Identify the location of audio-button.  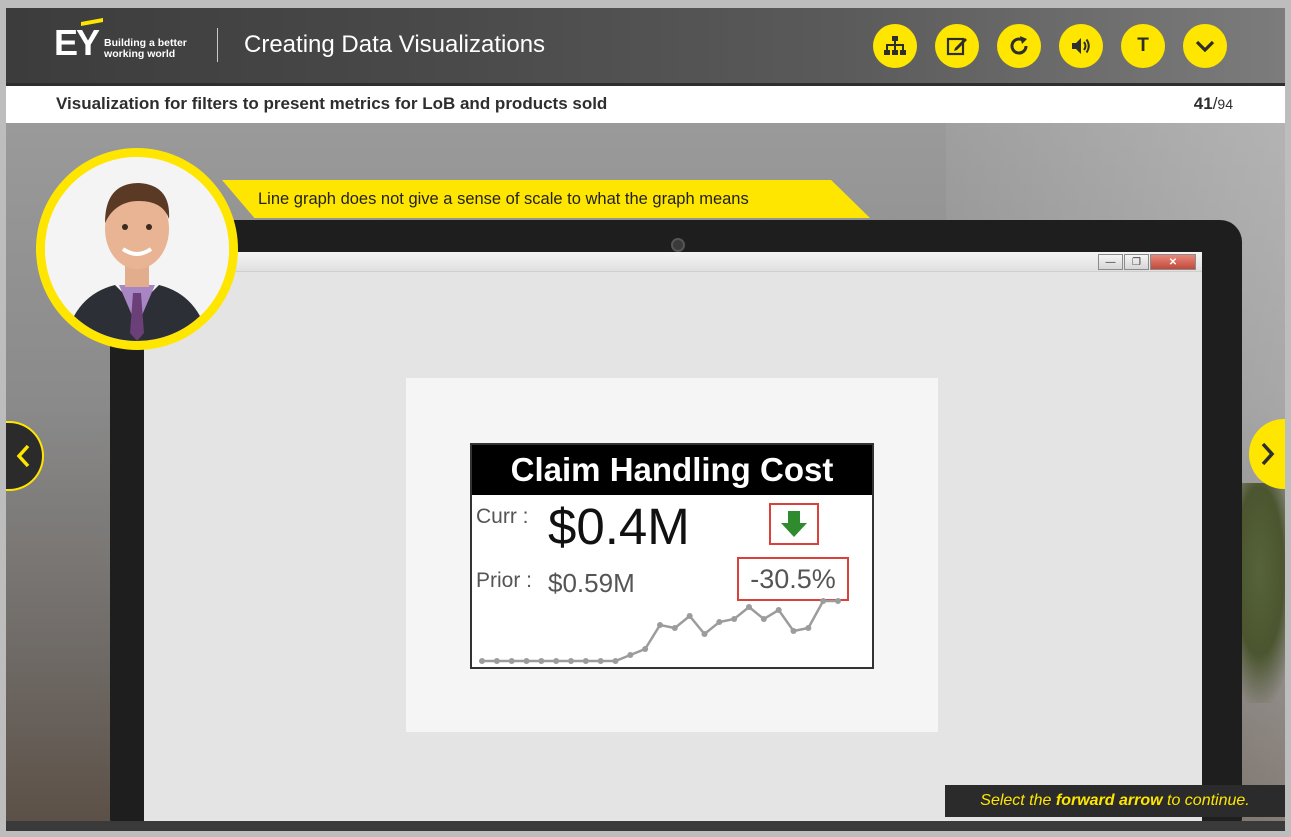
(1081, 46).